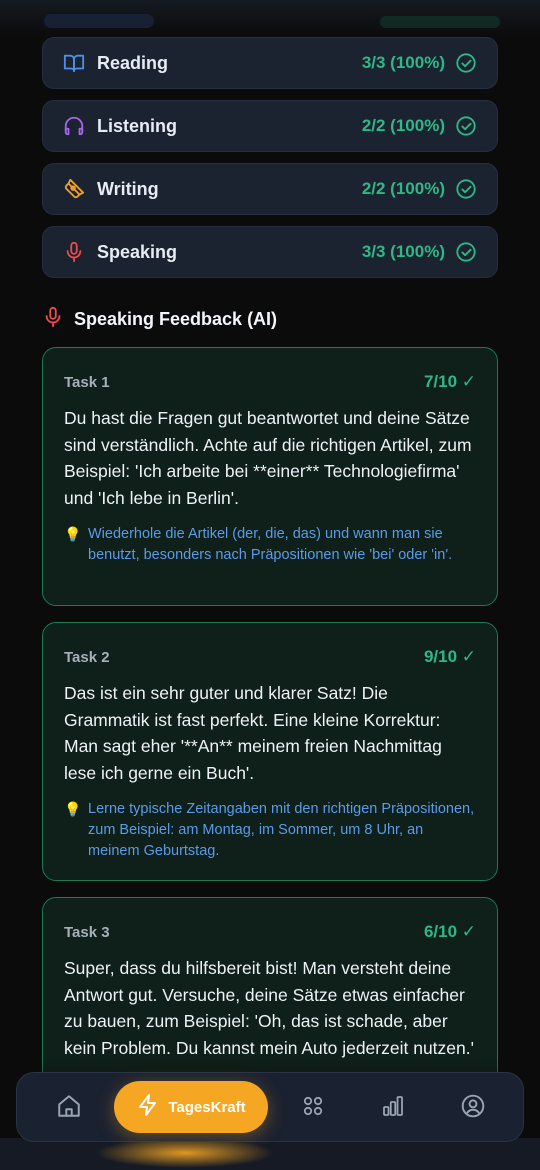  Describe the element at coordinates (99, 21) in the screenshot. I see `blurred-header-left` at that location.